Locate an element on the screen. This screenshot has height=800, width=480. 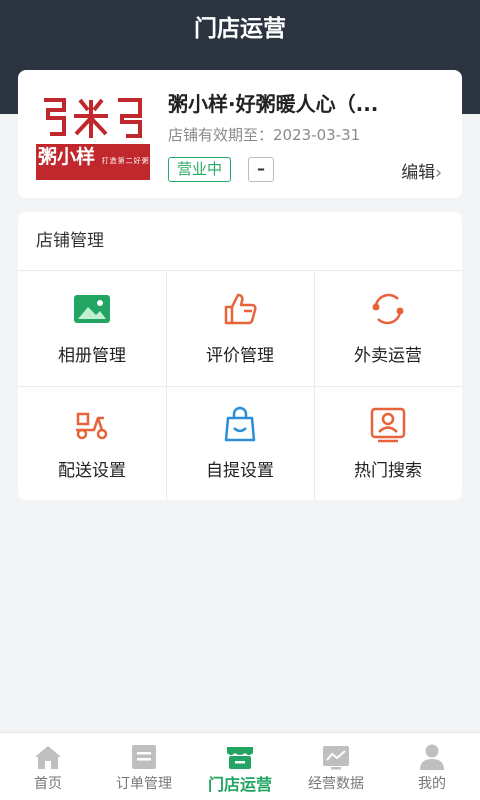
tab-home: 首页 is located at coordinates (48, 766).